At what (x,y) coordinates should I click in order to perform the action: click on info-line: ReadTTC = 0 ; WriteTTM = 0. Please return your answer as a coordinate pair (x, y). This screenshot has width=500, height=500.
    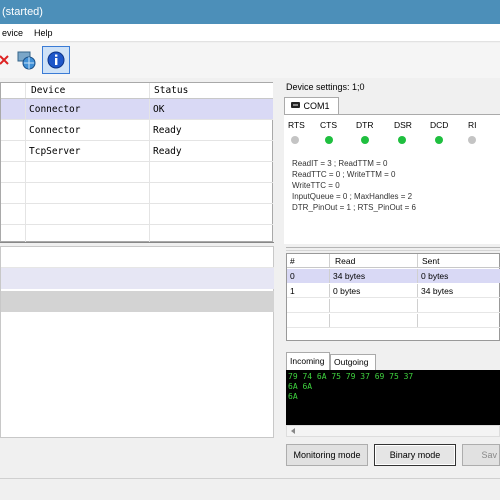
    Looking at the image, I should click on (344, 174).